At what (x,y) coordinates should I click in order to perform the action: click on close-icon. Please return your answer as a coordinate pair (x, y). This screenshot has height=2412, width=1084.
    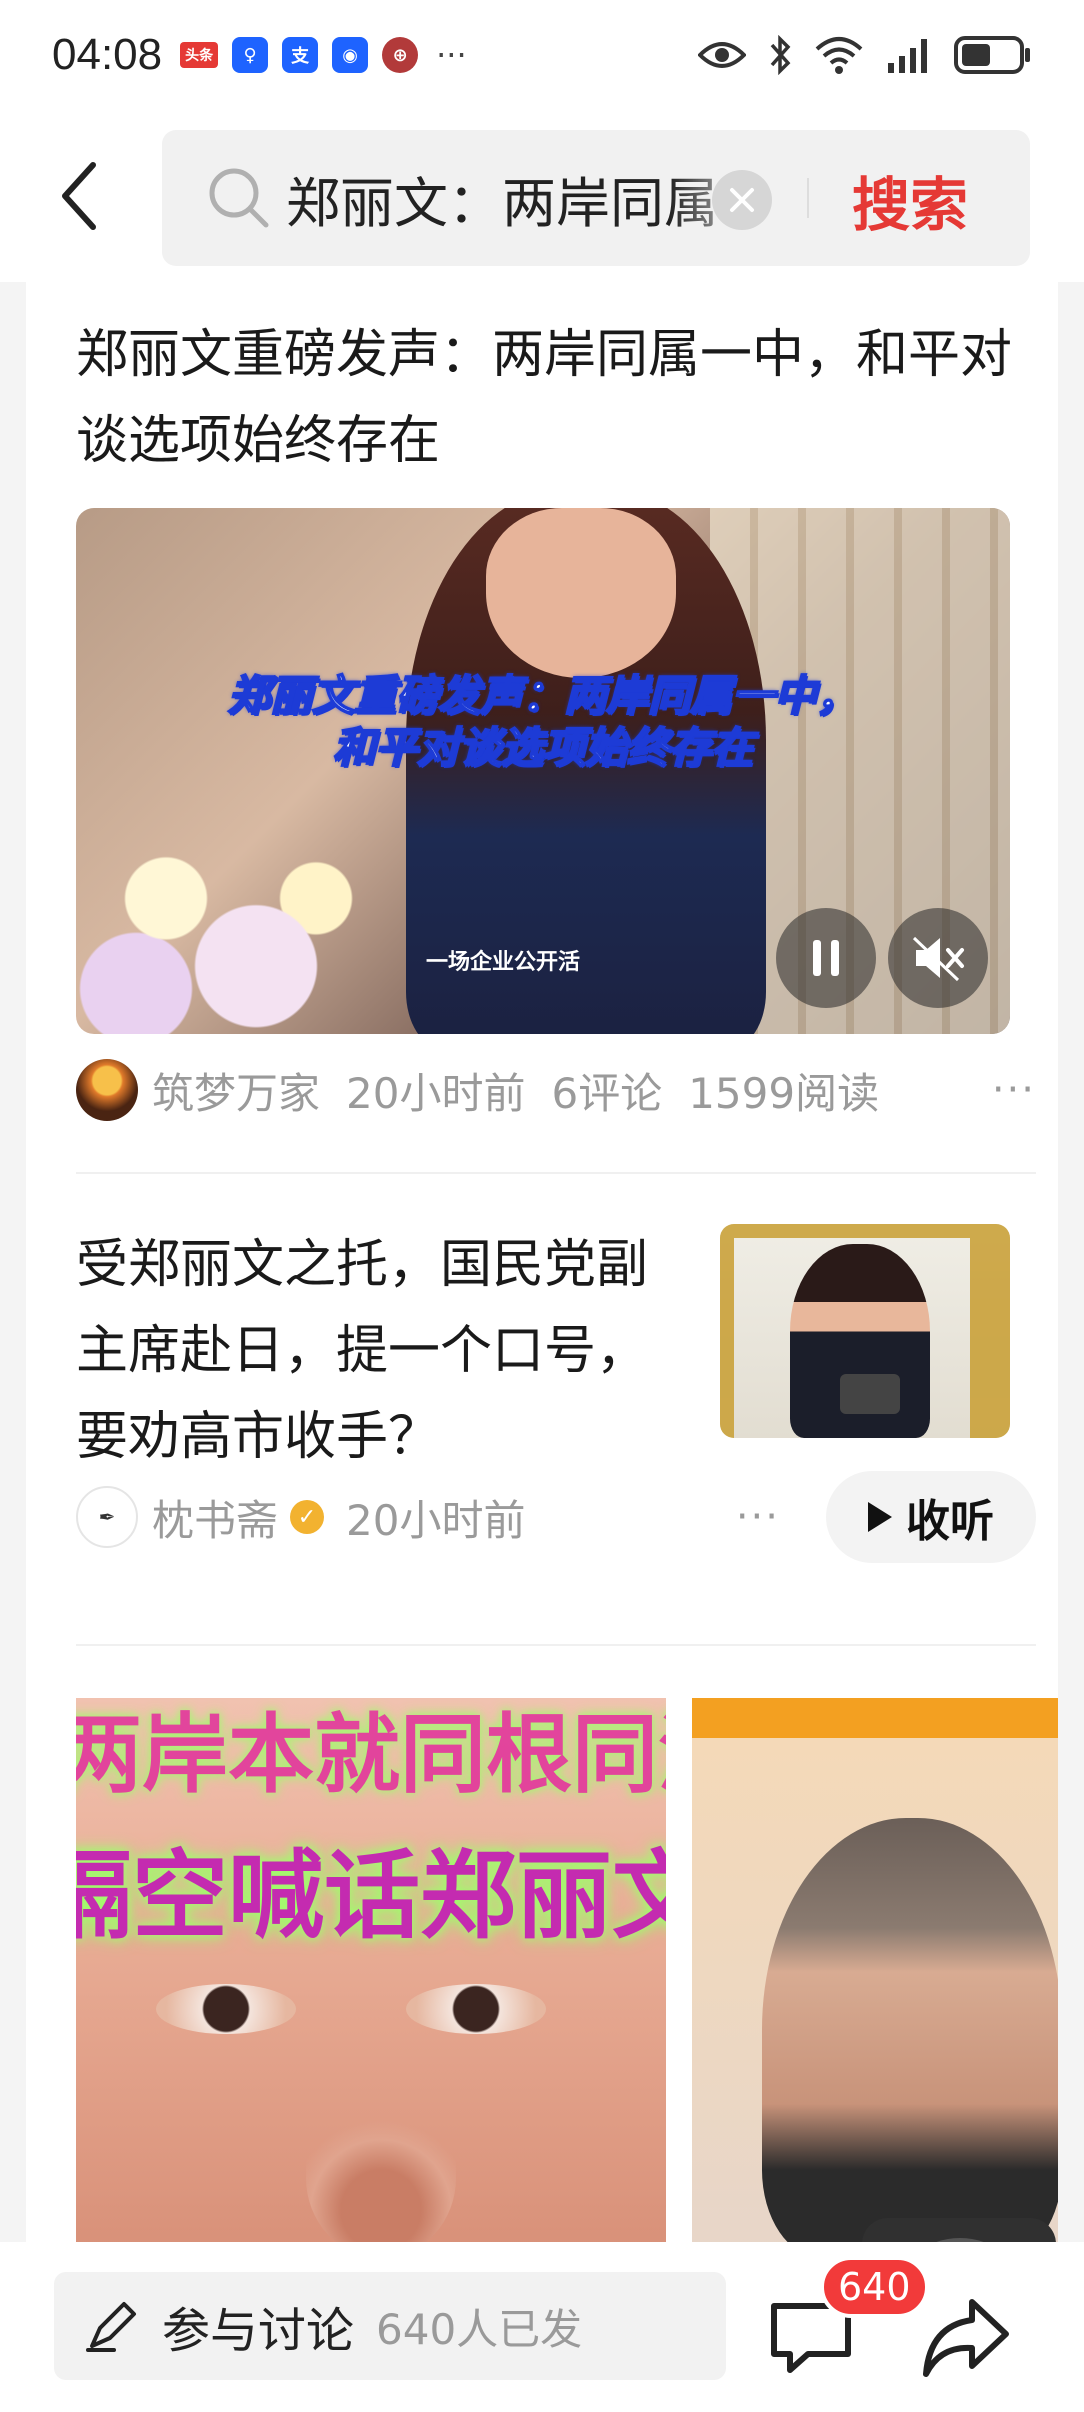
    Looking at the image, I should click on (742, 200).